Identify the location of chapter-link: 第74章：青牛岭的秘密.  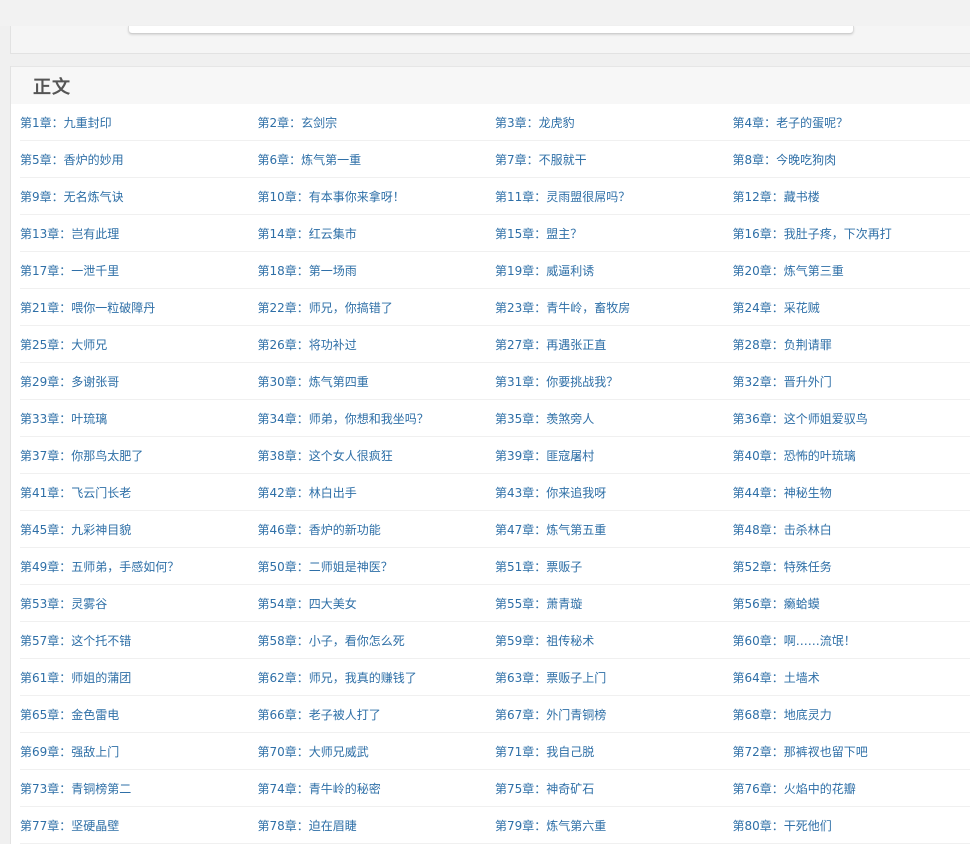
(377, 788).